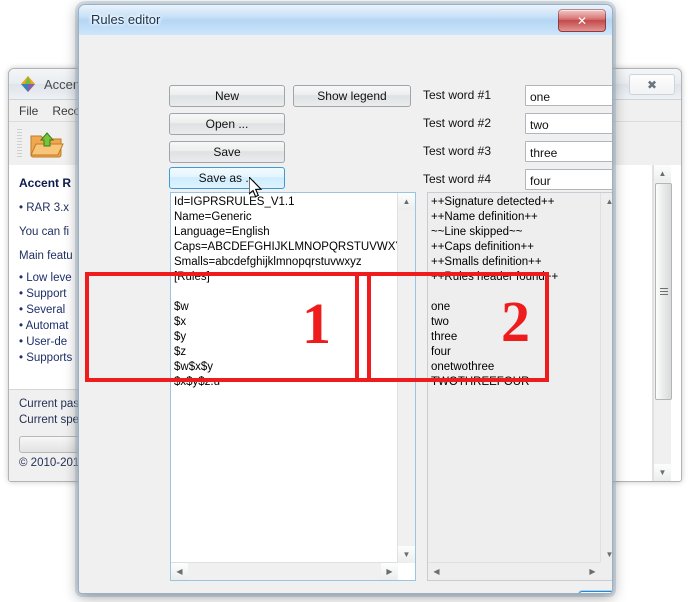 This screenshot has height=602, width=689. What do you see at coordinates (457, 179) in the screenshot?
I see `test-word-label-4: Test word #4` at bounding box center [457, 179].